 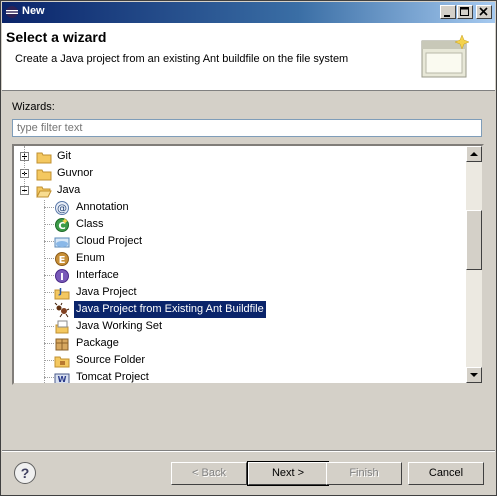 I want to click on window-title: New, so click(x=33, y=11).